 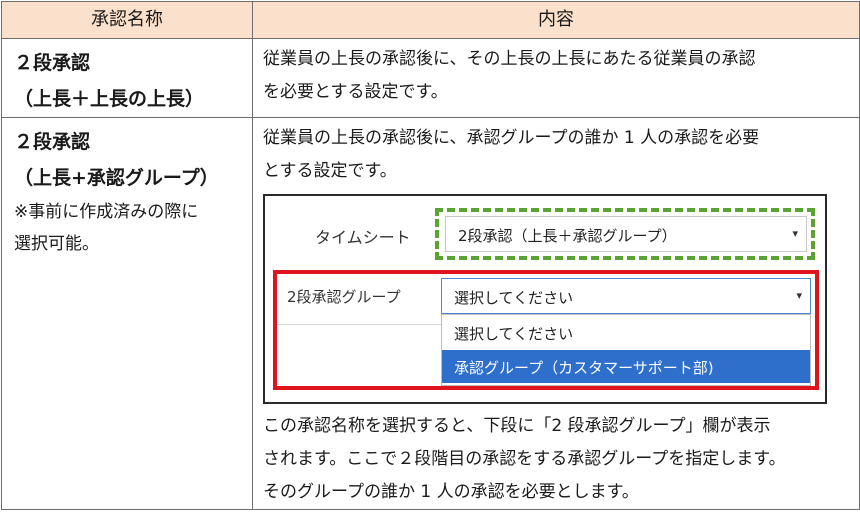 What do you see at coordinates (511, 138) in the screenshot?
I see `description-line: 従業員の上長の承認後に、承認グループの誰か 1 人の承認を必要` at bounding box center [511, 138].